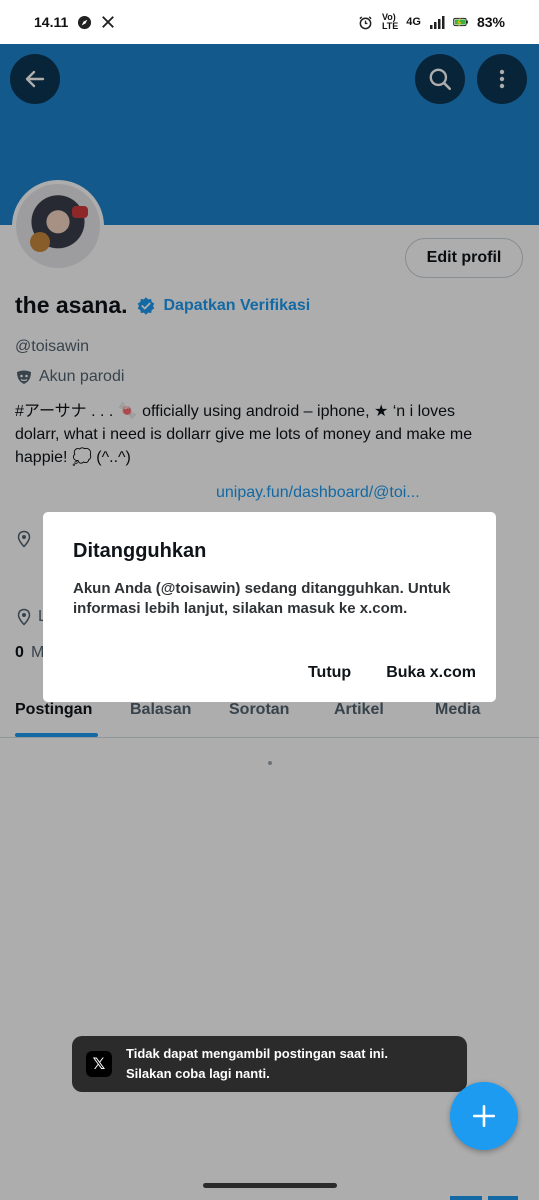  I want to click on open-xcom-button: Buka x.com, so click(431, 673).